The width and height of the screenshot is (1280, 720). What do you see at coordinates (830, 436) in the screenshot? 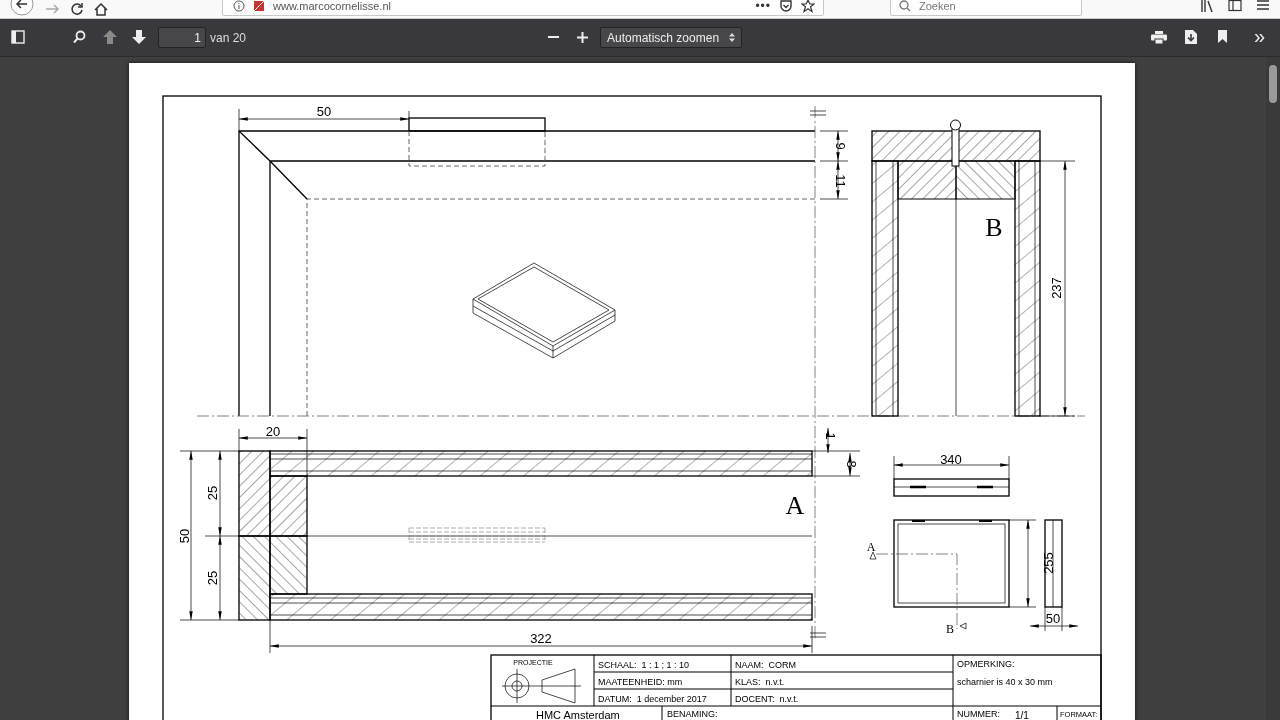
I see `dimension-label: 1` at bounding box center [830, 436].